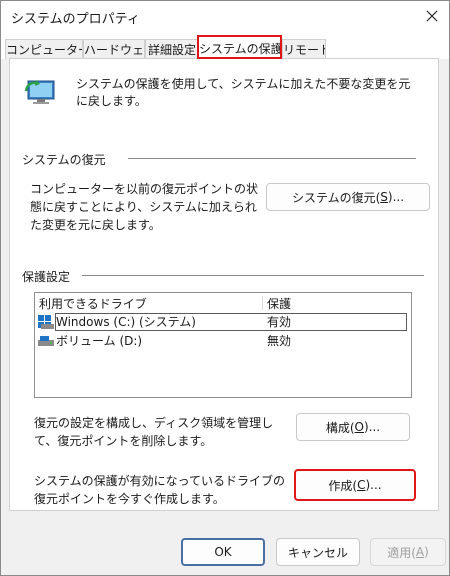  What do you see at coordinates (318, 552) in the screenshot?
I see `cancel-button: キャンセル` at bounding box center [318, 552].